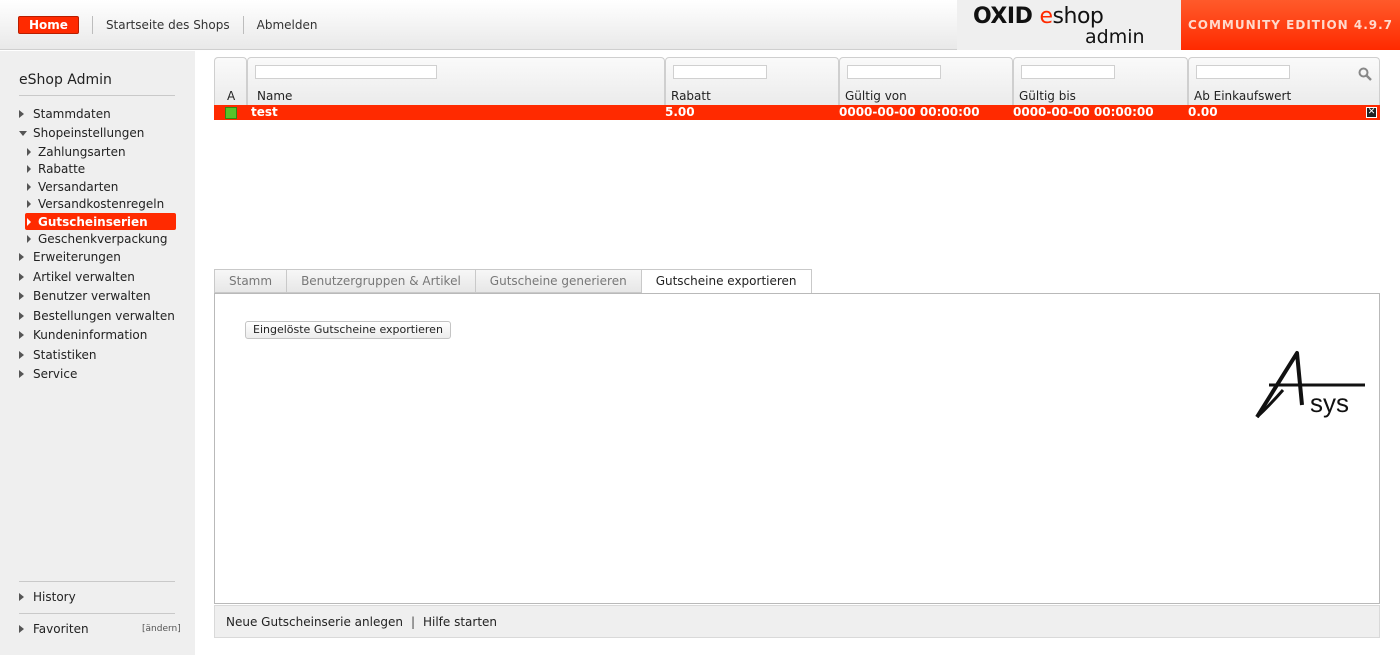 Image resolution: width=1400 pixels, height=655 pixels. Describe the element at coordinates (726, 281) in the screenshot. I see `tab-gutscheine-exportieren: Gutscheine exportieren` at that location.